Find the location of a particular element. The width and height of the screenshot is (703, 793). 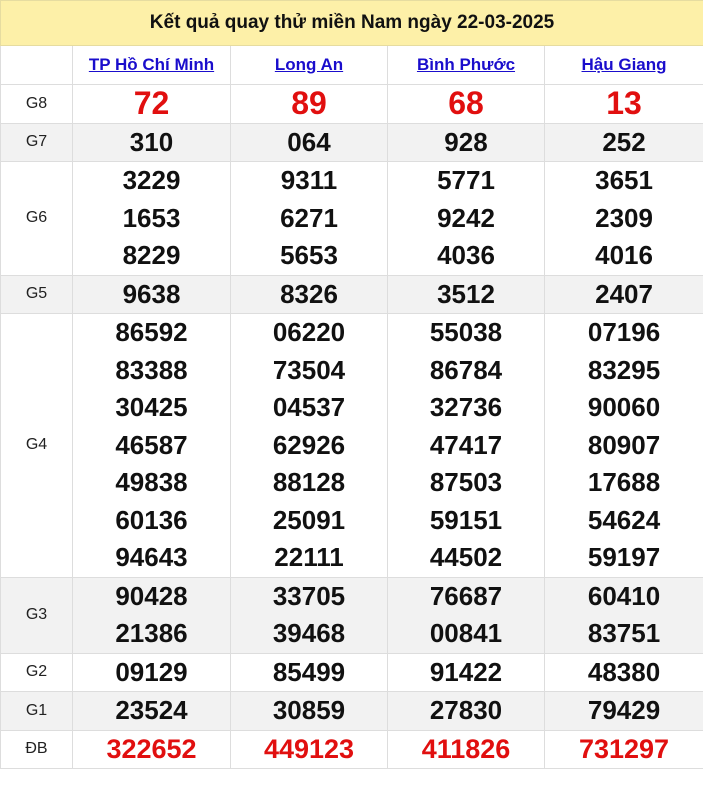

prize-cell: 55038 86784 32736 47417 87503 59151 44502 is located at coordinates (466, 445).